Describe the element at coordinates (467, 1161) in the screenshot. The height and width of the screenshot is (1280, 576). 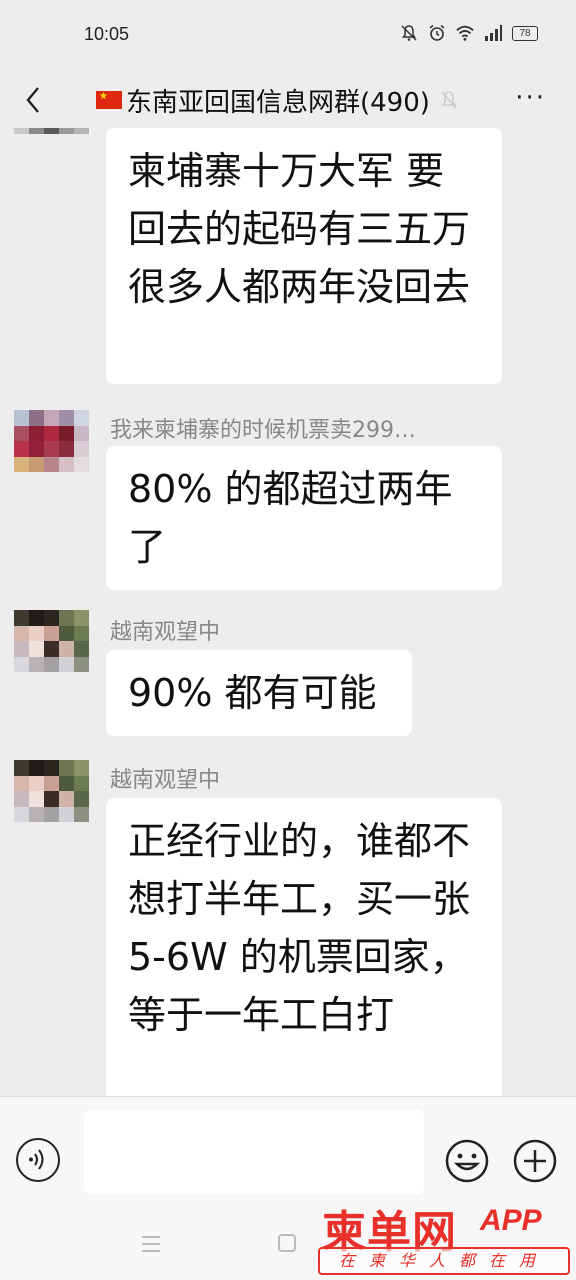
I see `emoji-icon` at that location.